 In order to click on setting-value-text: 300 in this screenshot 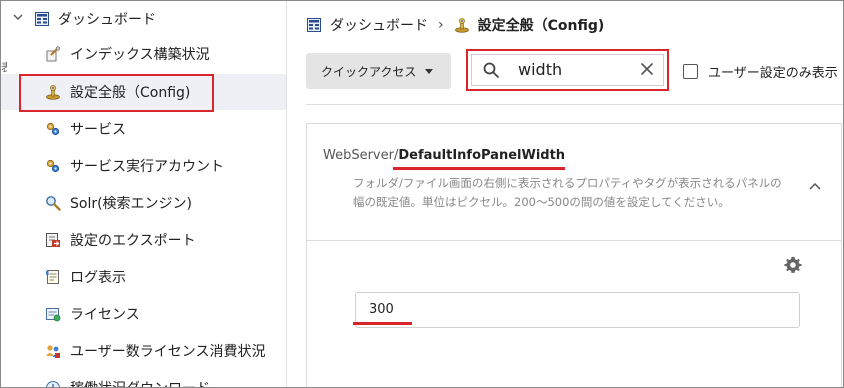, I will do `click(381, 309)`.